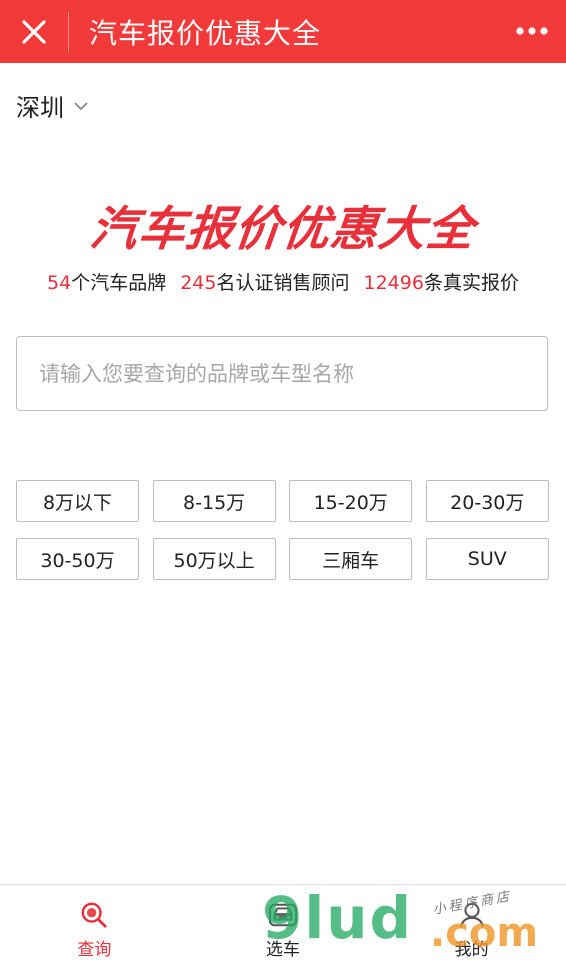  I want to click on car-icon, so click(283, 915).